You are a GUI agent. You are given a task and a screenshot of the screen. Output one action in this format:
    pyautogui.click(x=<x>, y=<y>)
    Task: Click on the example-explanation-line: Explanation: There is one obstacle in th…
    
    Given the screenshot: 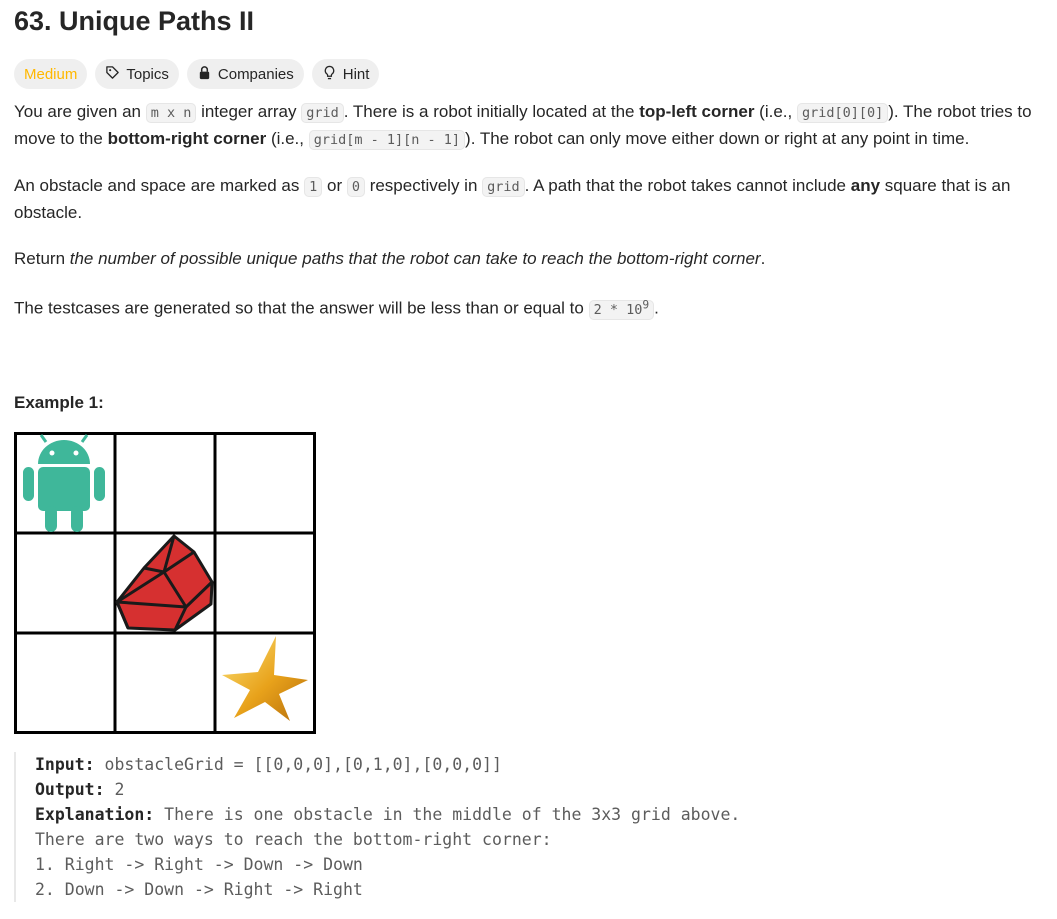 What is the action you would take?
    pyautogui.click(x=539, y=814)
    